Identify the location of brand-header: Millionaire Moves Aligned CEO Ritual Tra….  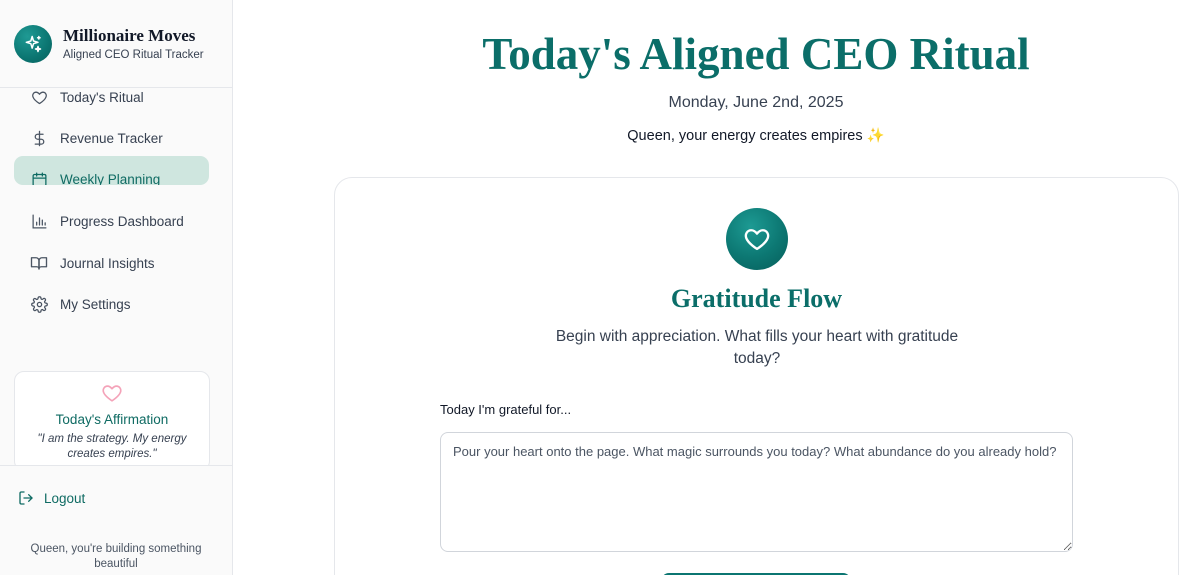
(116, 44).